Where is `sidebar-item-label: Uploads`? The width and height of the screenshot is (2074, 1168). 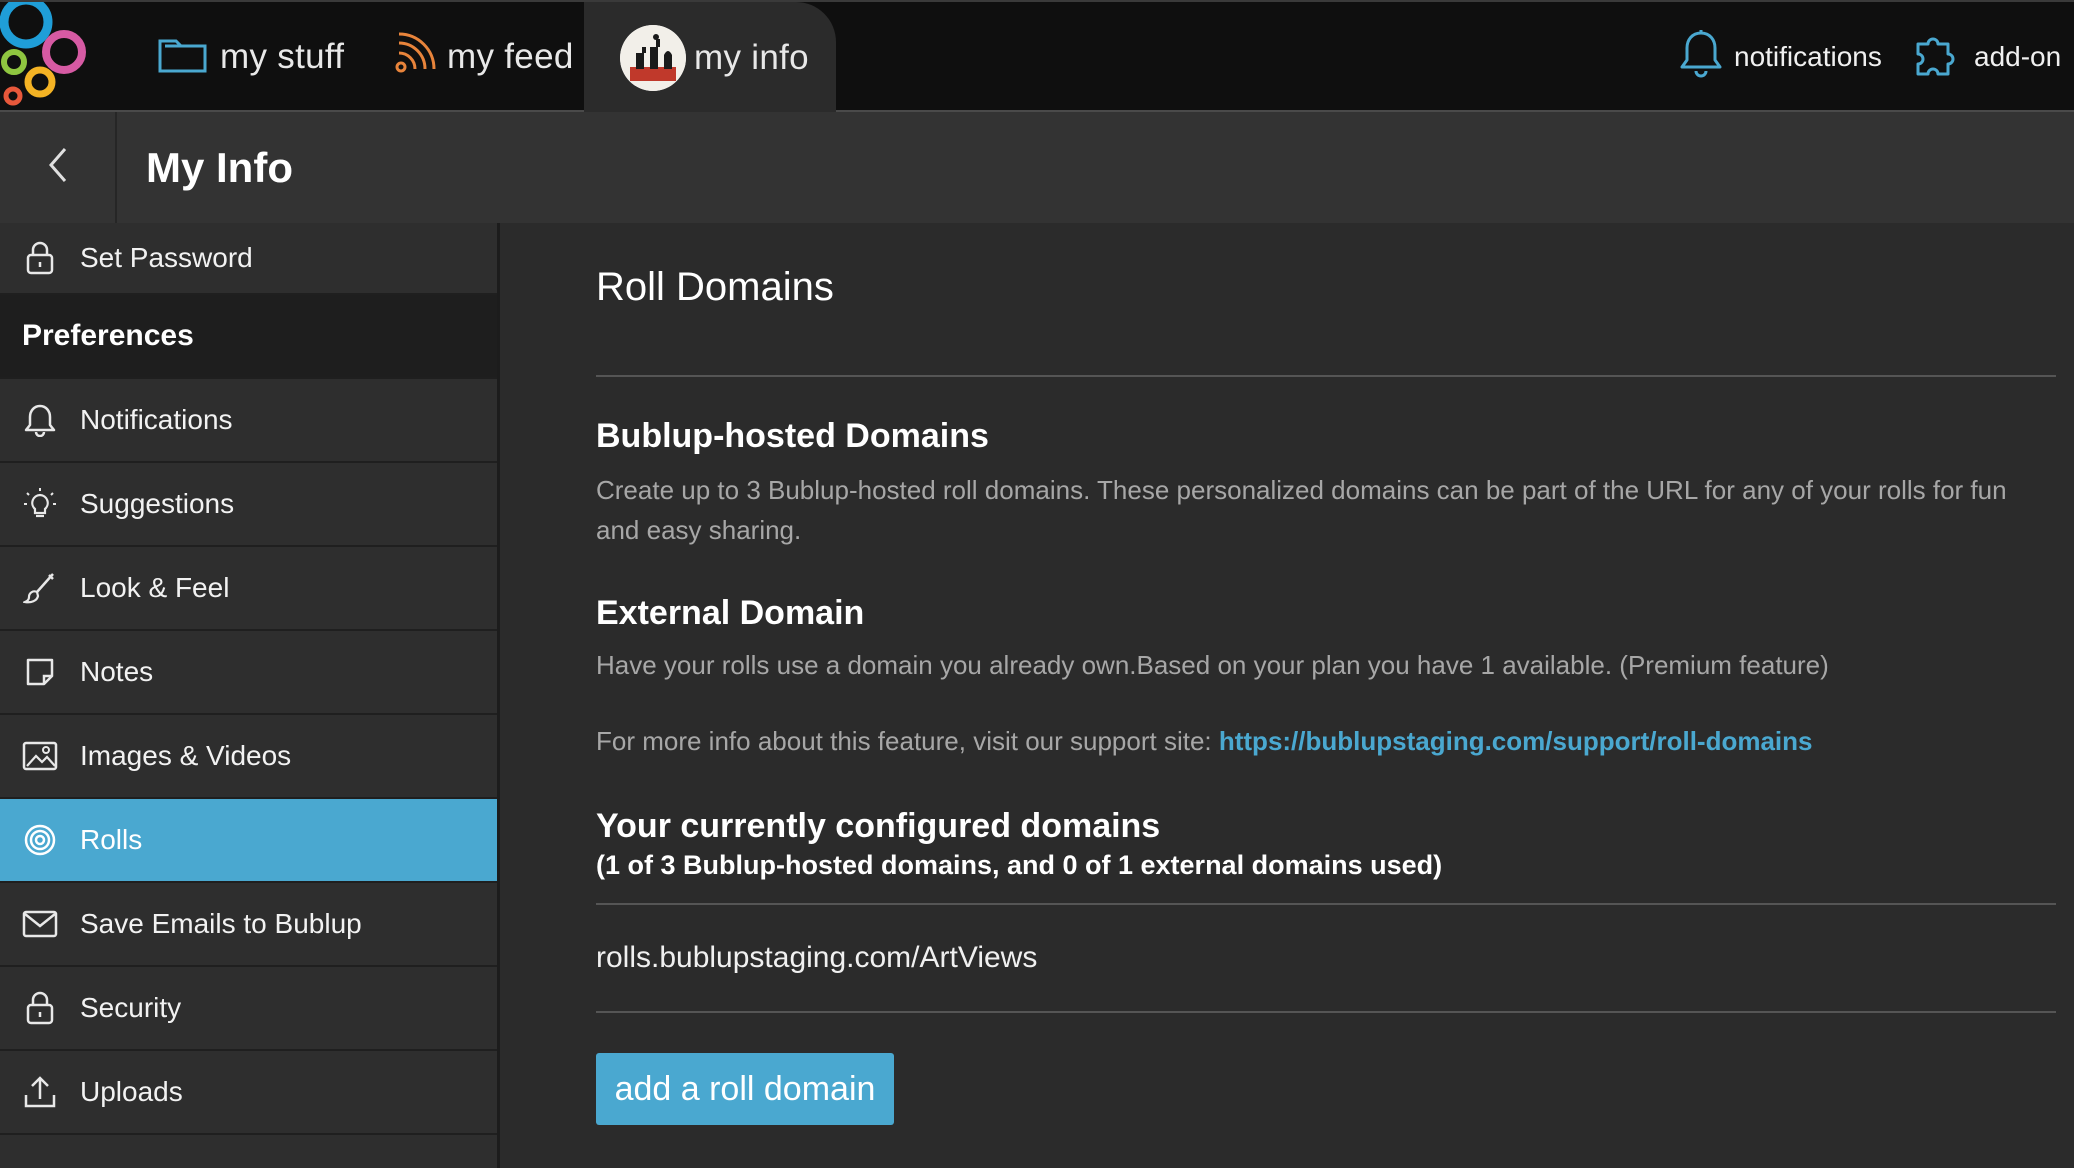 sidebar-item-label: Uploads is located at coordinates (131, 1091).